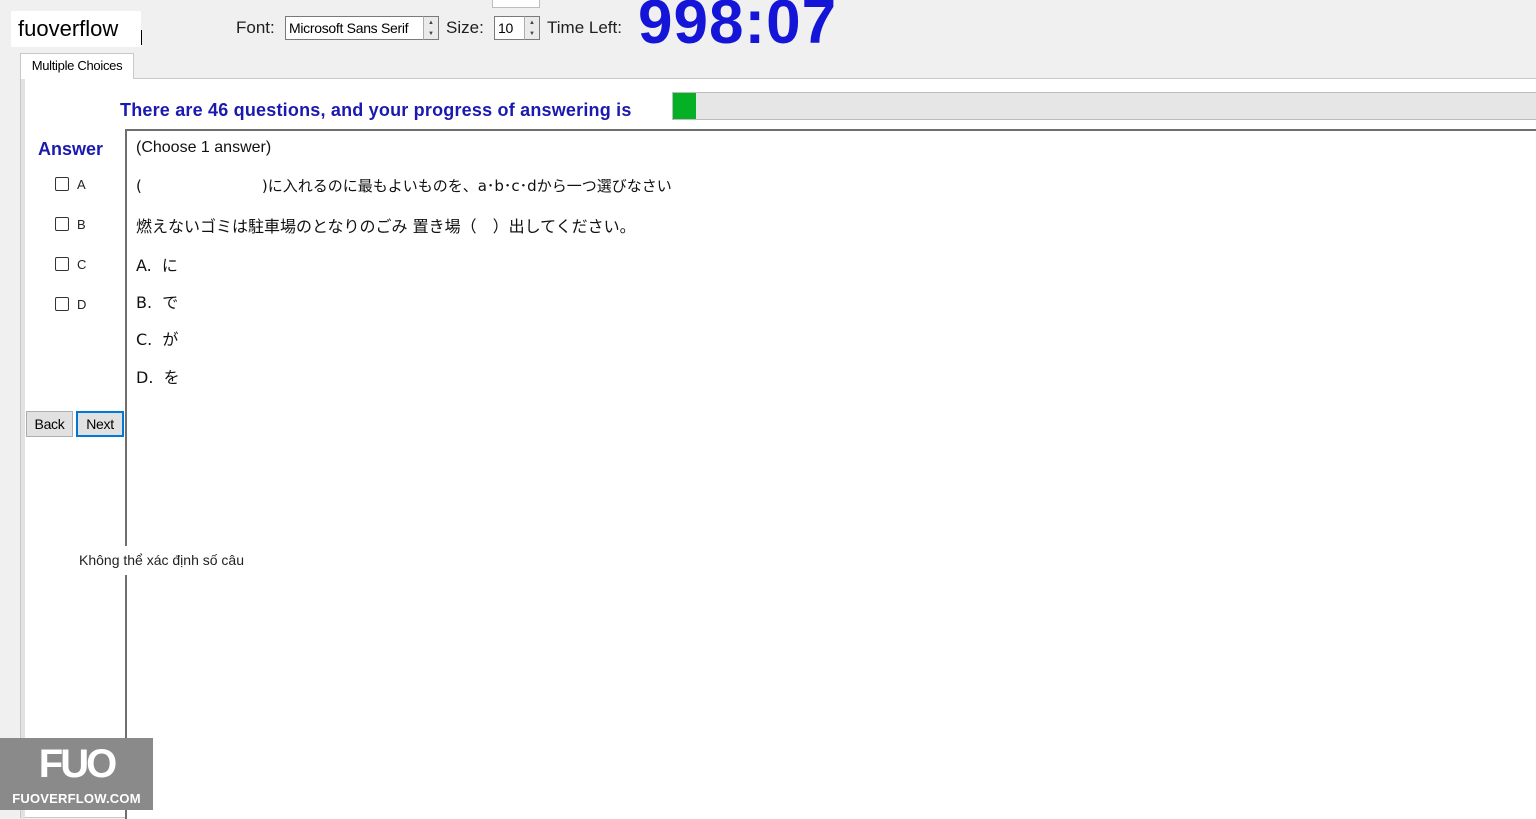 The height and width of the screenshot is (819, 1536). Describe the element at coordinates (1104, 106) in the screenshot. I see `progress-bar` at that location.